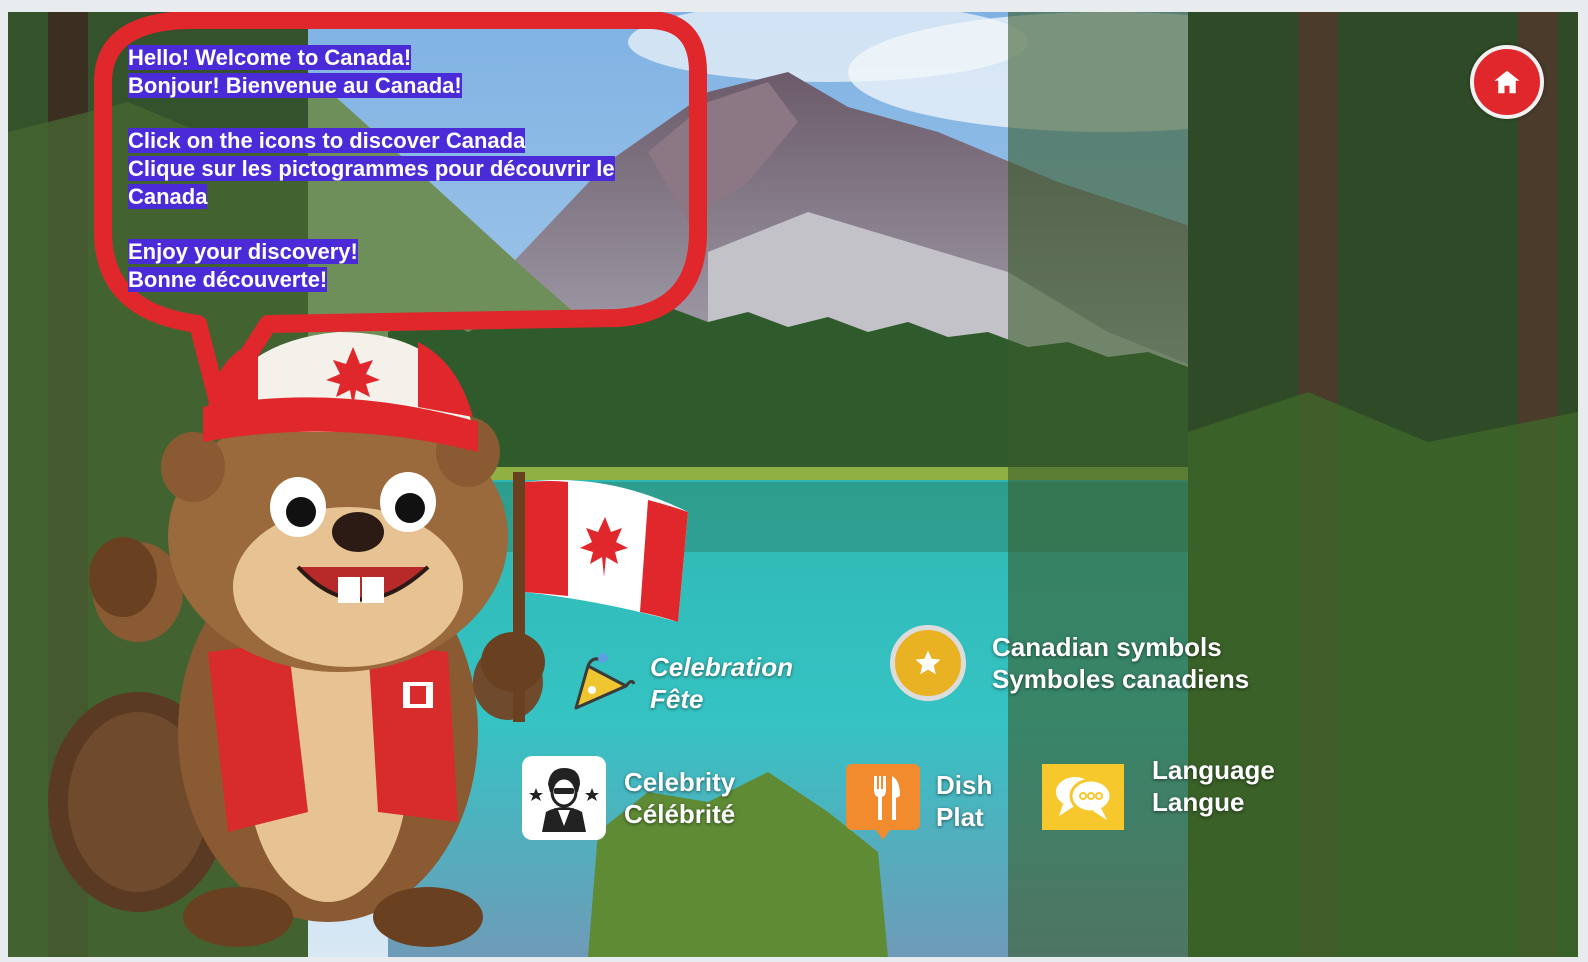  I want to click on nav-celebration: Celebration Fête, so click(680, 683).